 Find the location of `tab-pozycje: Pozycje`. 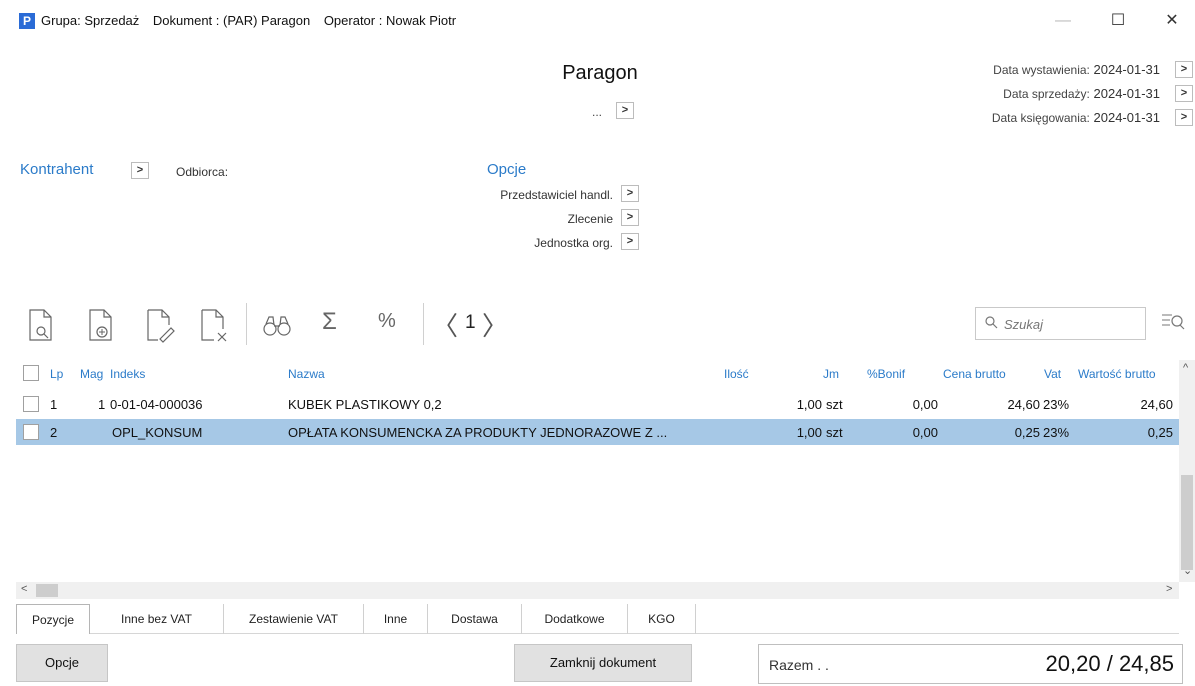

tab-pozycje: Pozycje is located at coordinates (53, 619).